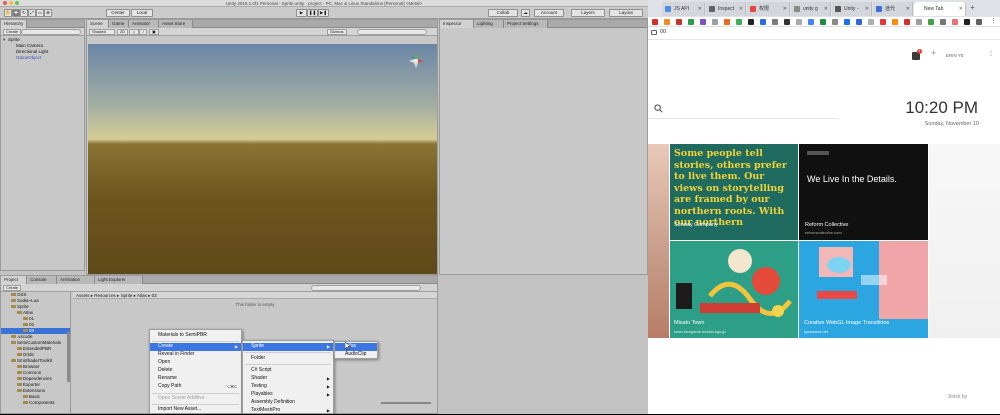  What do you see at coordinates (12, 288) in the screenshot?
I see `project-create-button: Create` at bounding box center [12, 288].